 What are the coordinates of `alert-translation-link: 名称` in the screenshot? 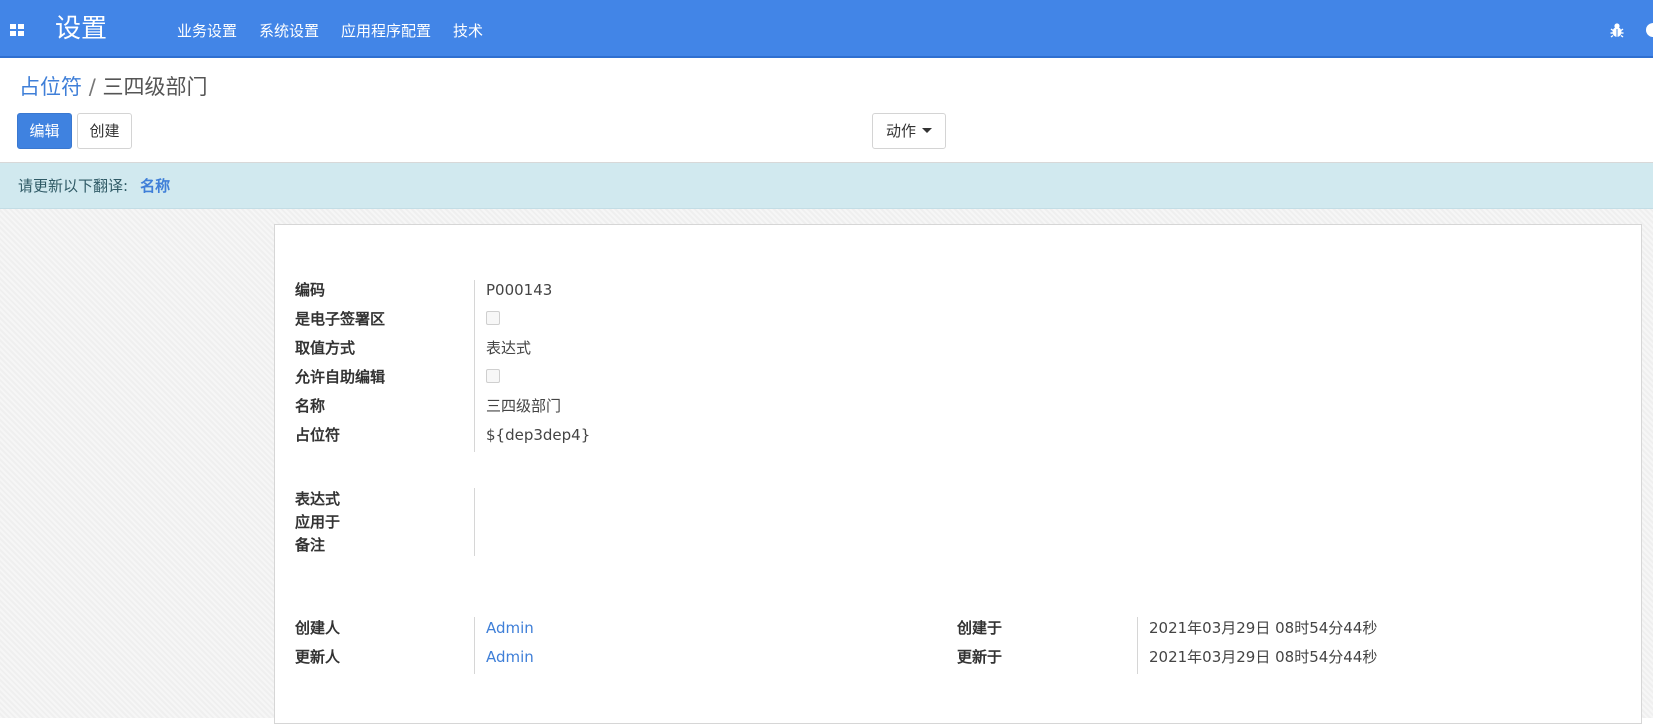 It's located at (155, 186).